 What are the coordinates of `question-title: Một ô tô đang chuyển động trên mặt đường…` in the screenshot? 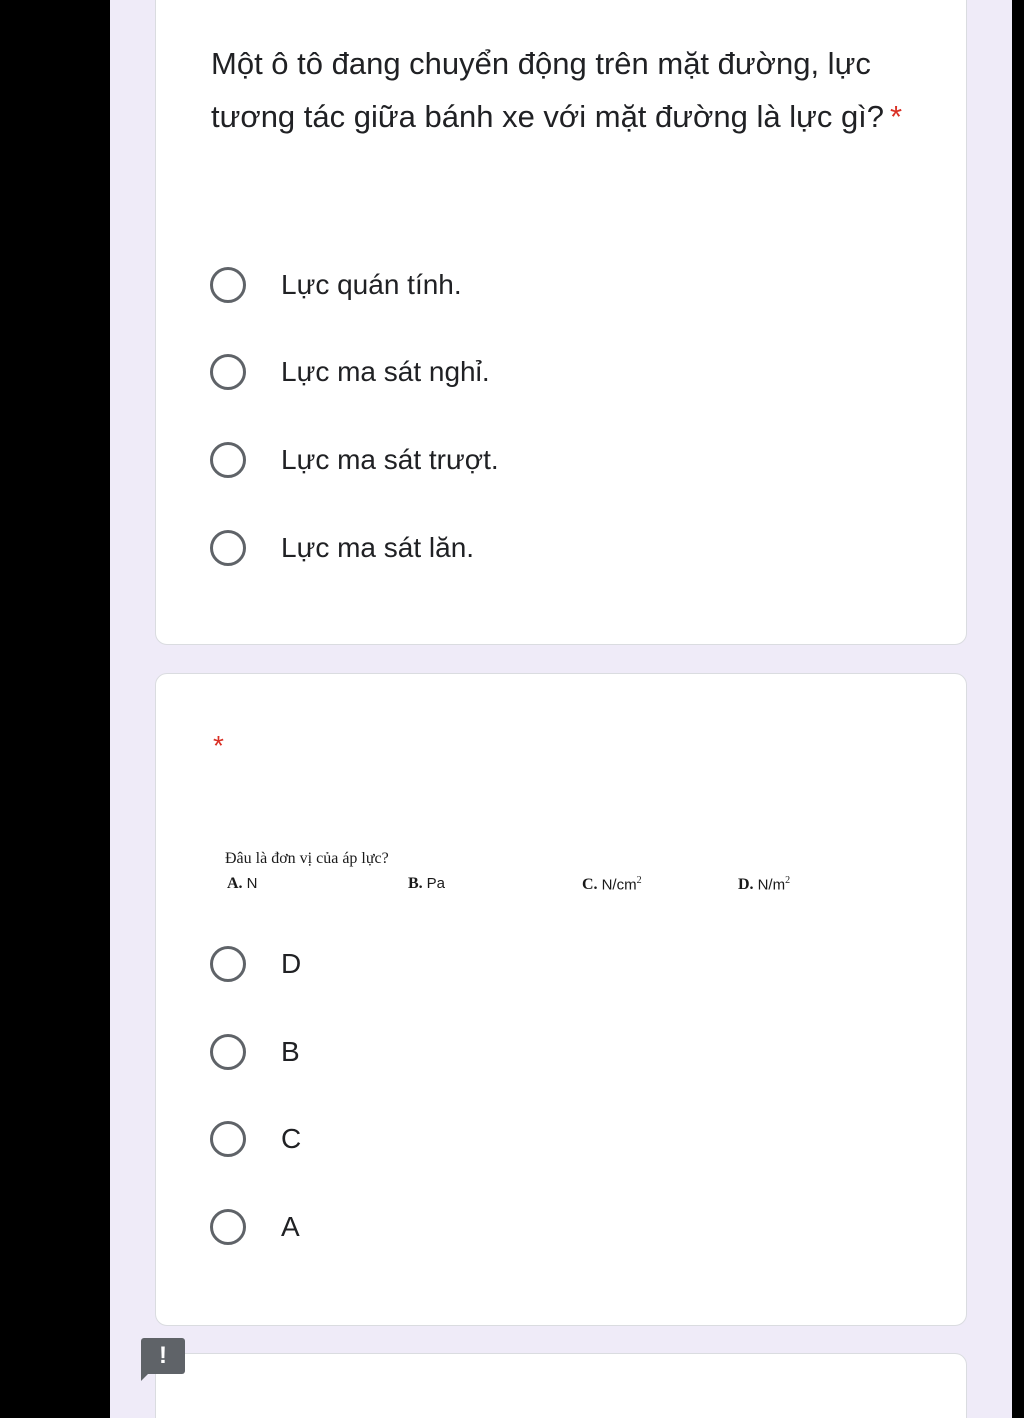 It's located at (561, 90).